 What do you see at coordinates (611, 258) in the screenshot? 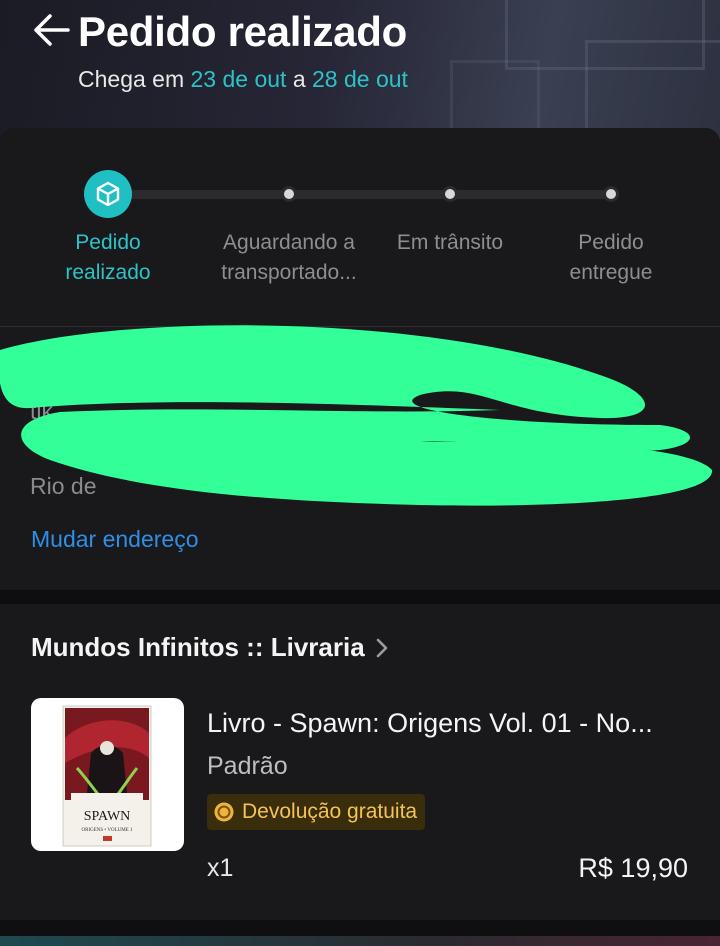
I see `step-label-delivered: Pedido entregue` at bounding box center [611, 258].